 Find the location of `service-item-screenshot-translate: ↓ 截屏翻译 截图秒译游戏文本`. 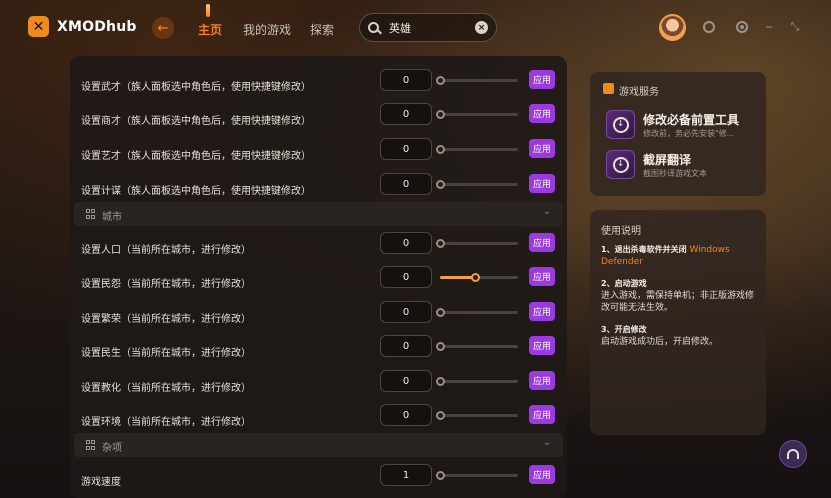

service-item-screenshot-translate: ↓ 截屏翻译 截图秒译游戏文本 is located at coordinates (683, 165).